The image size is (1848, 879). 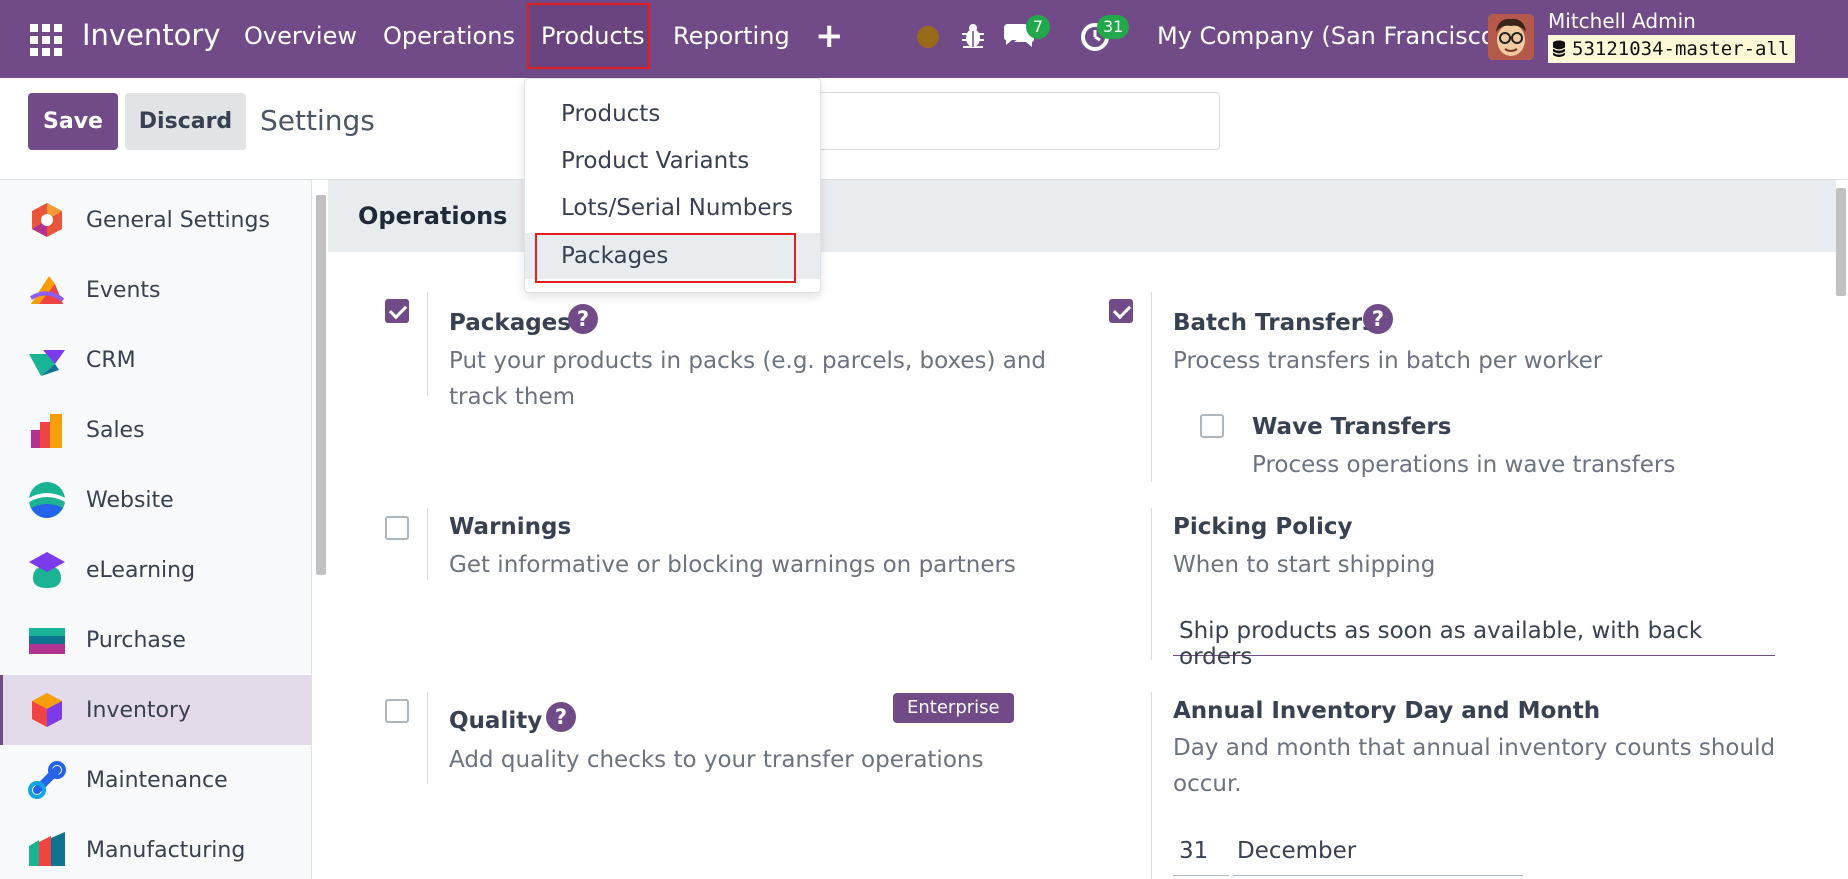 I want to click on sidebar-item-crm: CRM, so click(x=156, y=360).